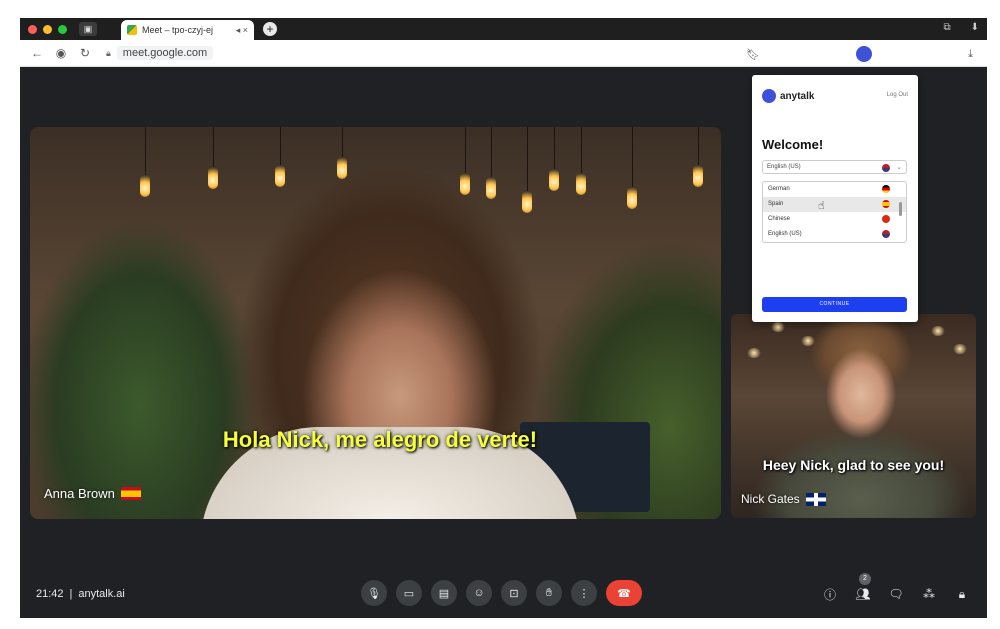 This screenshot has width=1000, height=629. I want to click on host-controls-button: 🔒︎, so click(962, 594).